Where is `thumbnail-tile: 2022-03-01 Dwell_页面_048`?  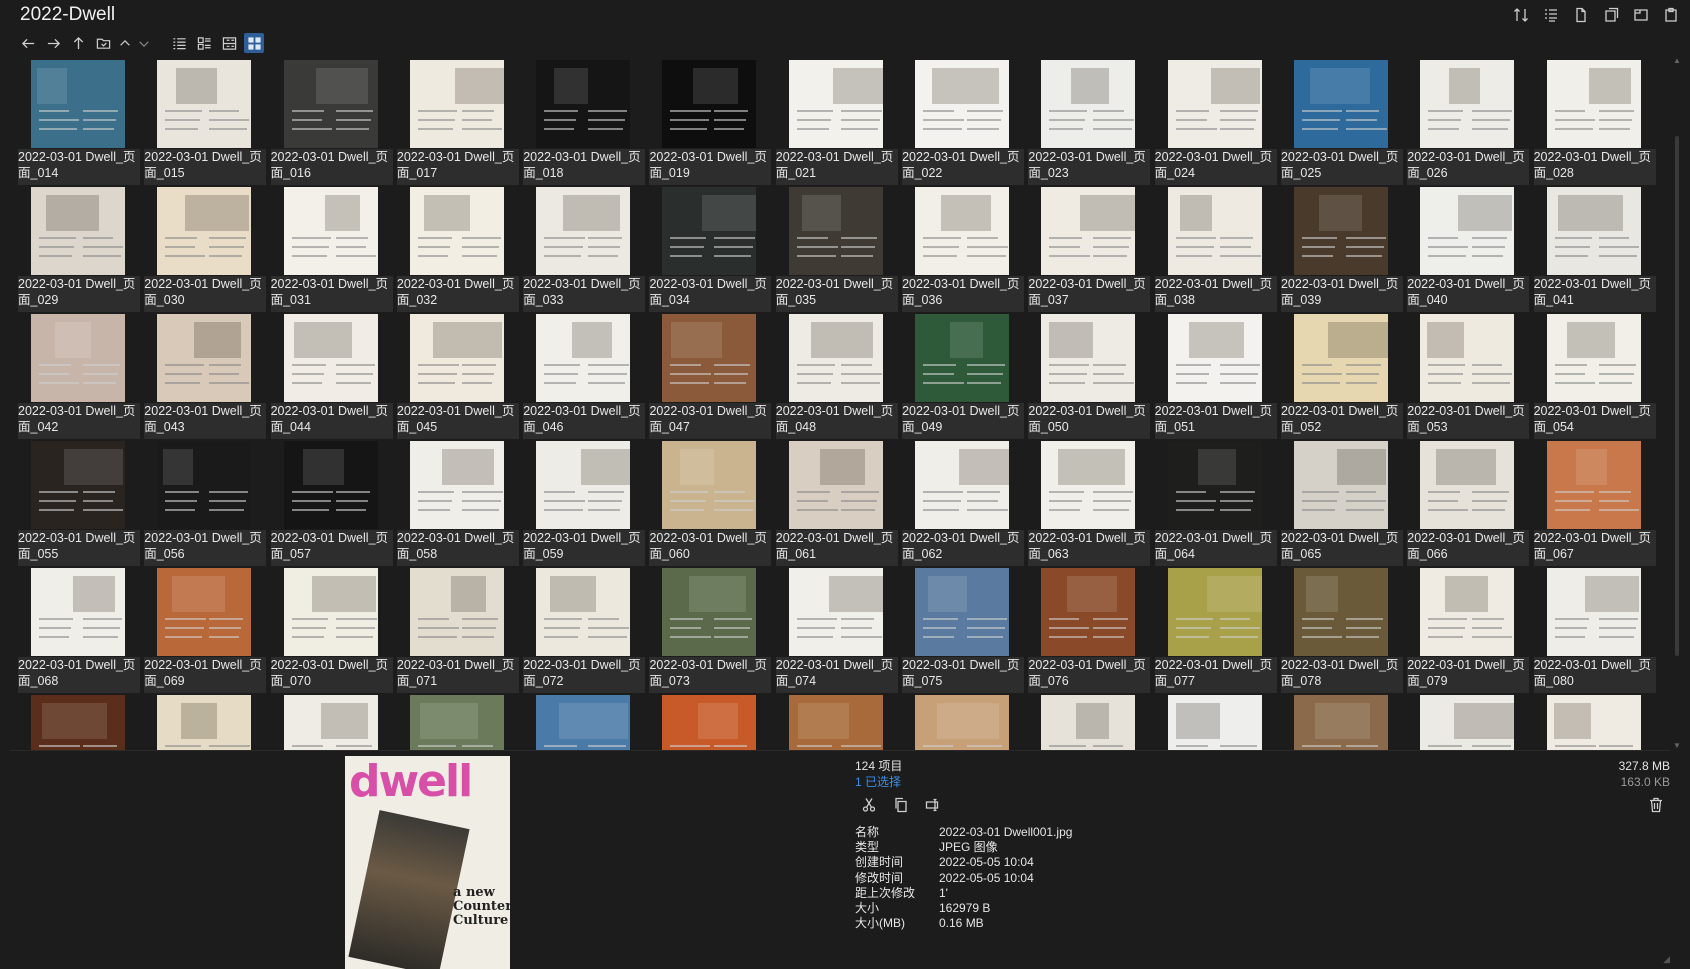 thumbnail-tile: 2022-03-01 Dwell_页面_048 is located at coordinates (836, 377).